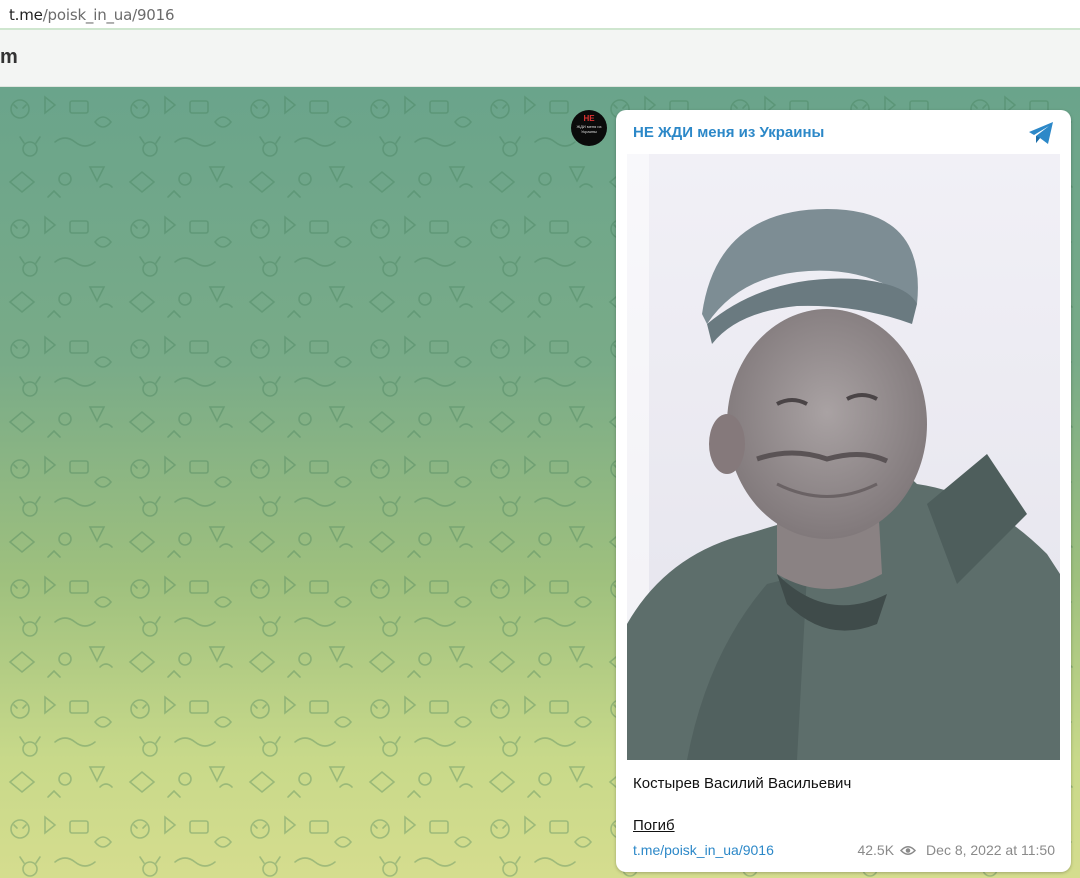 The width and height of the screenshot is (1080, 878). I want to click on url-host: t.me, so click(26, 15).